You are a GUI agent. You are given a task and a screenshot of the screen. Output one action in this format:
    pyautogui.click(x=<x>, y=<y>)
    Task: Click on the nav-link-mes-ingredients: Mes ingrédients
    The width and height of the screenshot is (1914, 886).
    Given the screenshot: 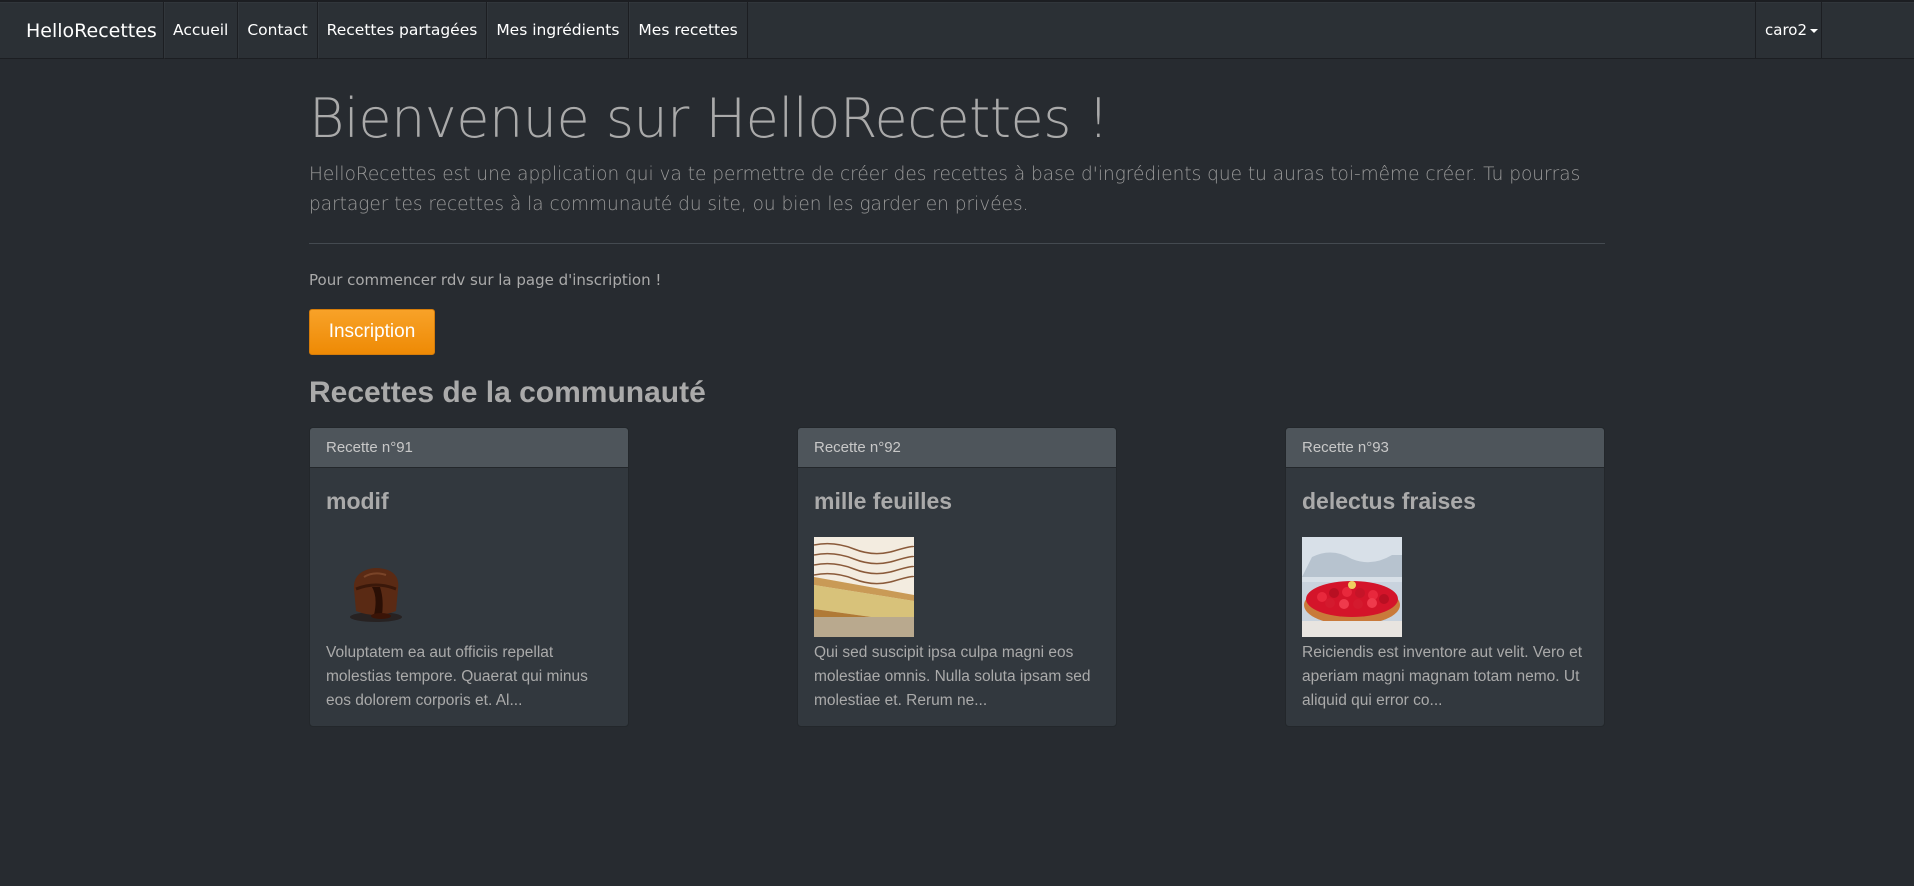 What is the action you would take?
    pyautogui.click(x=557, y=30)
    